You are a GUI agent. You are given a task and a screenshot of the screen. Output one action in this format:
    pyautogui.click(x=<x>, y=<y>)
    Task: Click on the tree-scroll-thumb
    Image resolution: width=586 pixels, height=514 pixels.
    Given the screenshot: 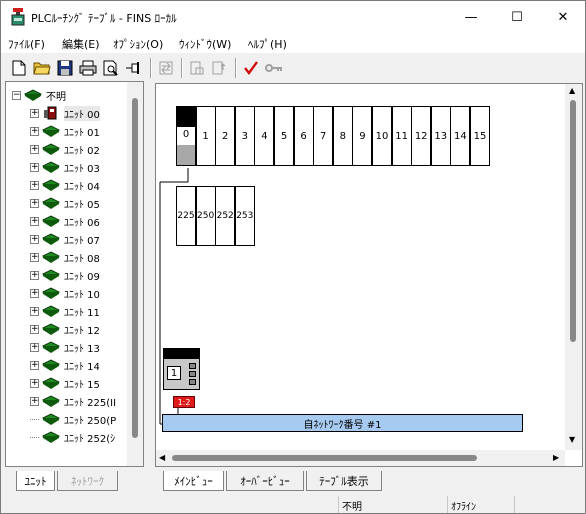 What is the action you would take?
    pyautogui.click(x=135, y=268)
    